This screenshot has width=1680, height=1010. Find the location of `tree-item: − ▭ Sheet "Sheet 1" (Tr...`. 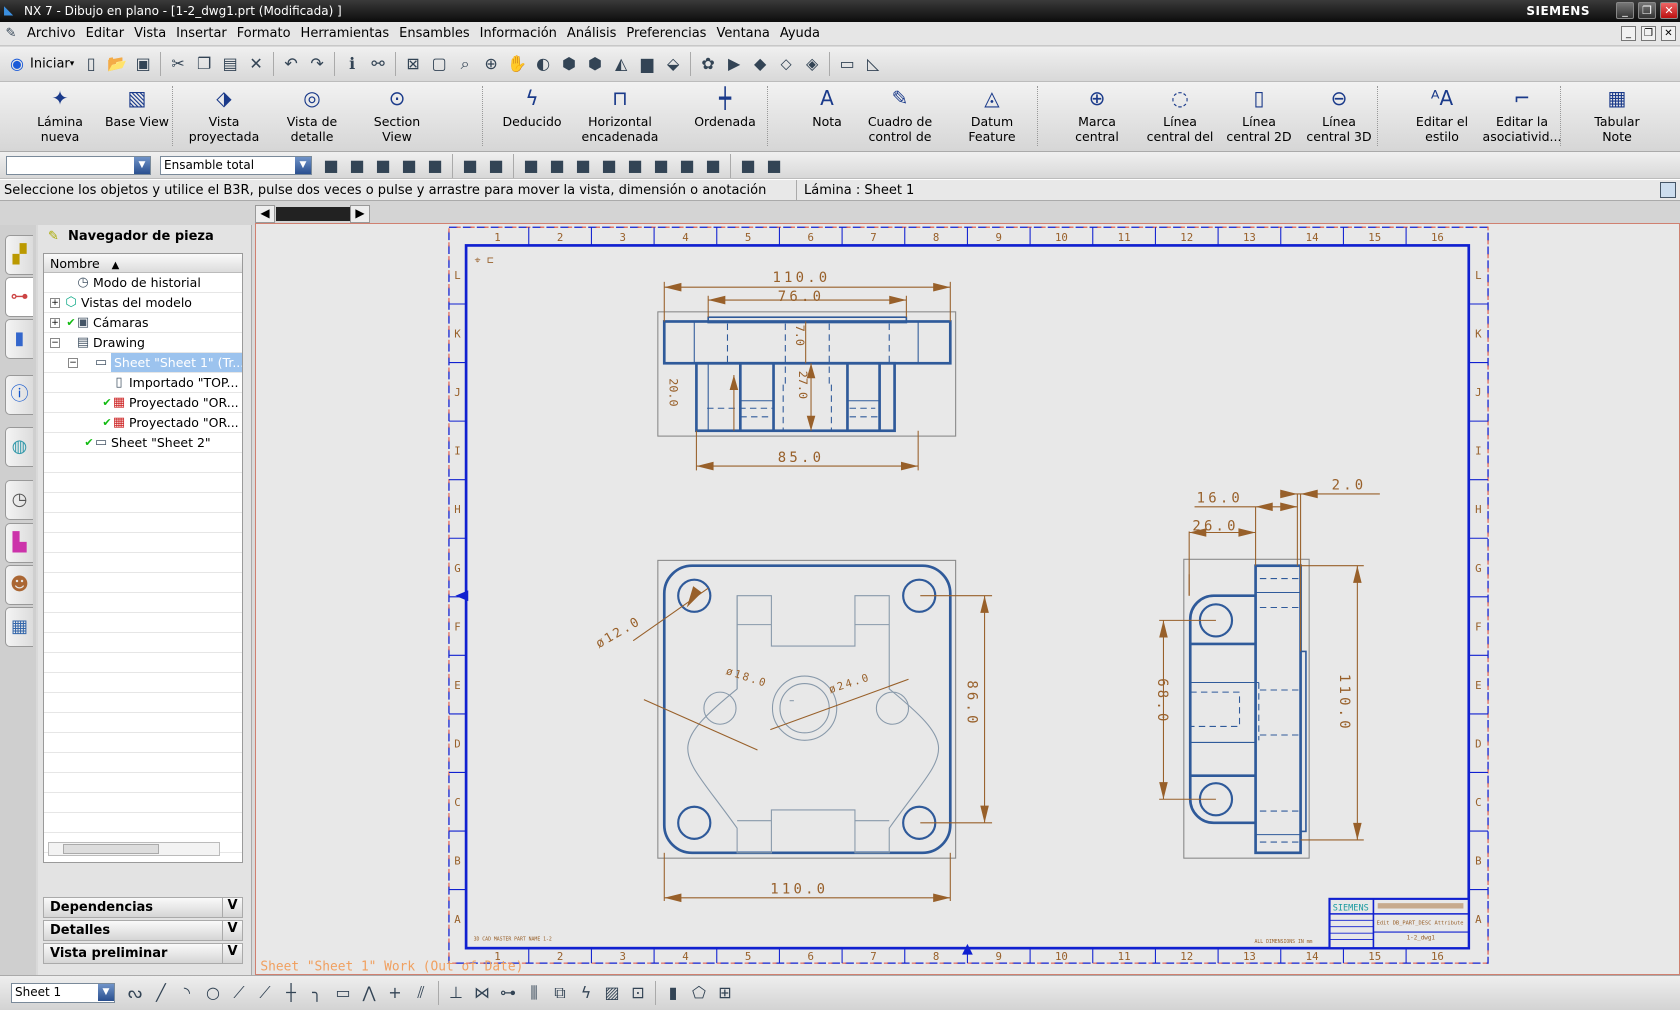

tree-item: − ▭ Sheet "Sheet 1" (Tr... is located at coordinates (143, 363).